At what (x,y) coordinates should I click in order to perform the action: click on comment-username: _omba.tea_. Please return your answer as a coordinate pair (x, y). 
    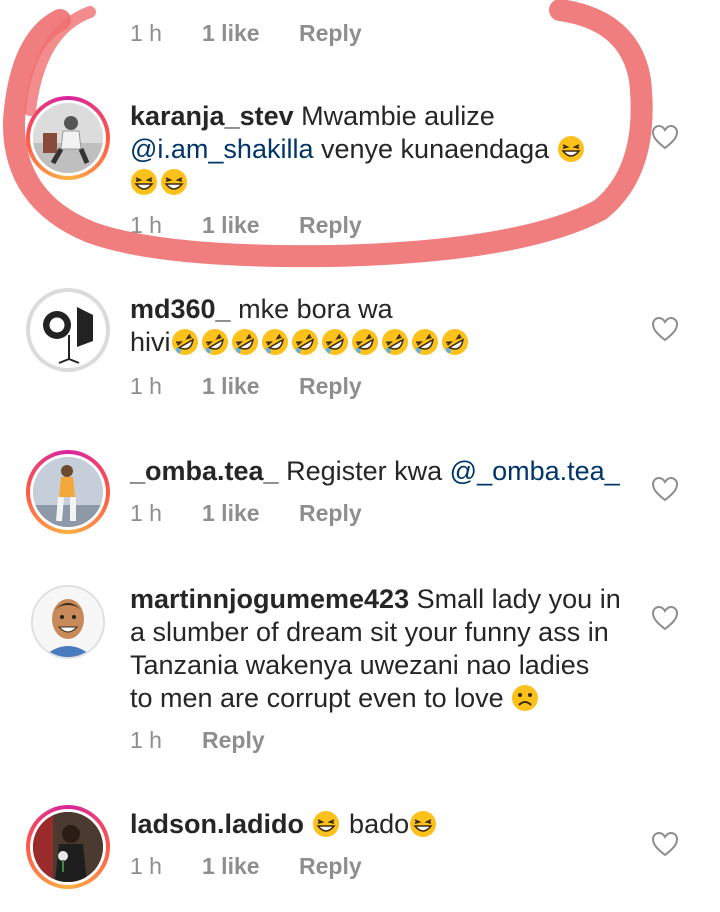
    Looking at the image, I should click on (204, 471).